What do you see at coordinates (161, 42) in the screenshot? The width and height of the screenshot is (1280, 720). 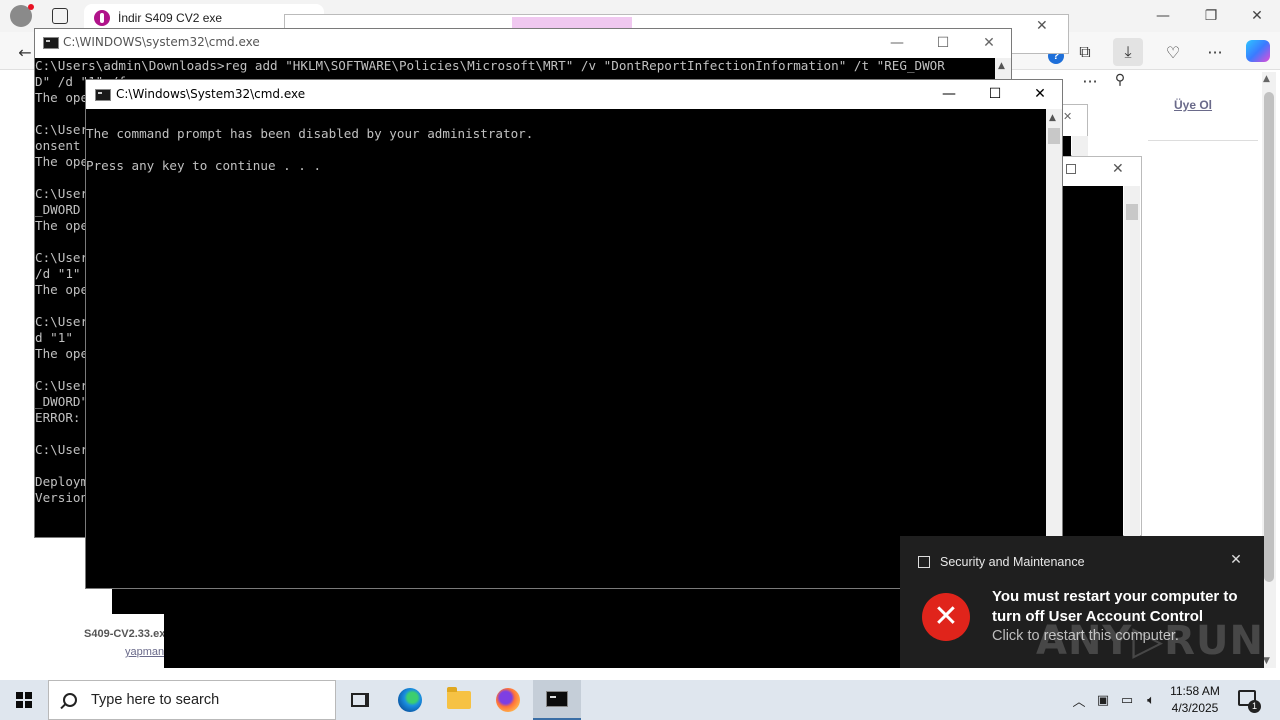 I see `cmd-back-title: C:\WINDOWS\system32\cmd.exe` at bounding box center [161, 42].